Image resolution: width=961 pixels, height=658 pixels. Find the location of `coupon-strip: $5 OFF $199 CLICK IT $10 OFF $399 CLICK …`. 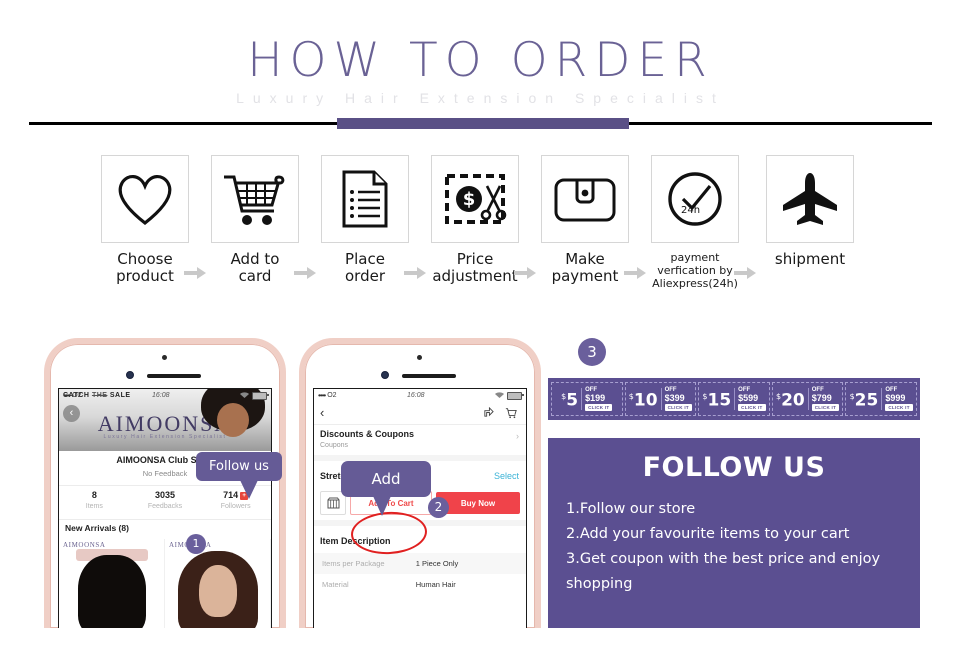

coupon-strip: $5 OFF $199 CLICK IT $10 OFF $399 CLICK … is located at coordinates (734, 399).